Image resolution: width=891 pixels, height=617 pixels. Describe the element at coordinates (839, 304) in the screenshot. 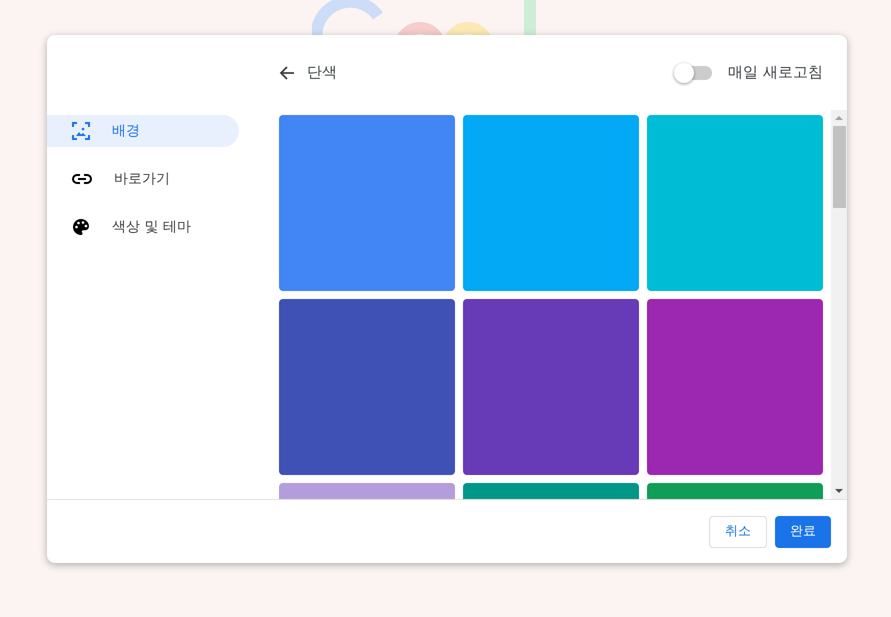

I see `scrollbar` at that location.